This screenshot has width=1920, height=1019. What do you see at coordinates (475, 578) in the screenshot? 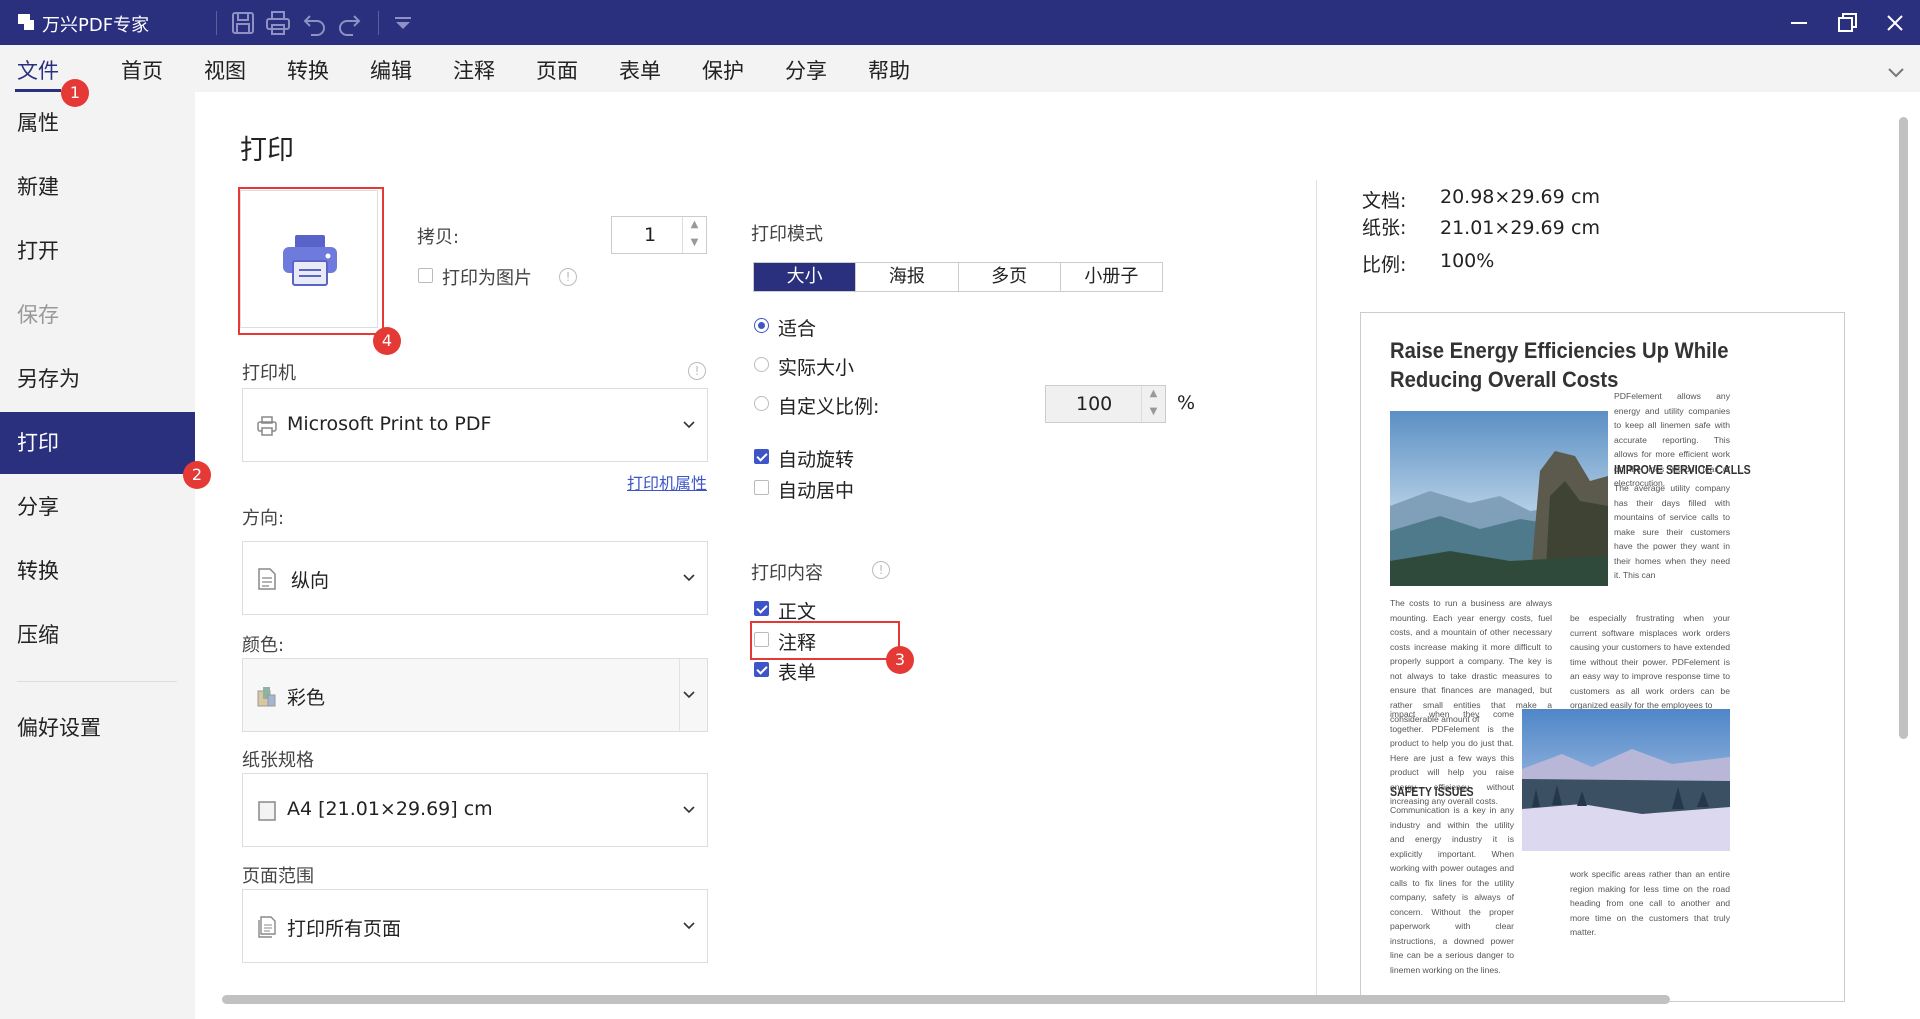
I see `orientation-select: 纵向` at bounding box center [475, 578].